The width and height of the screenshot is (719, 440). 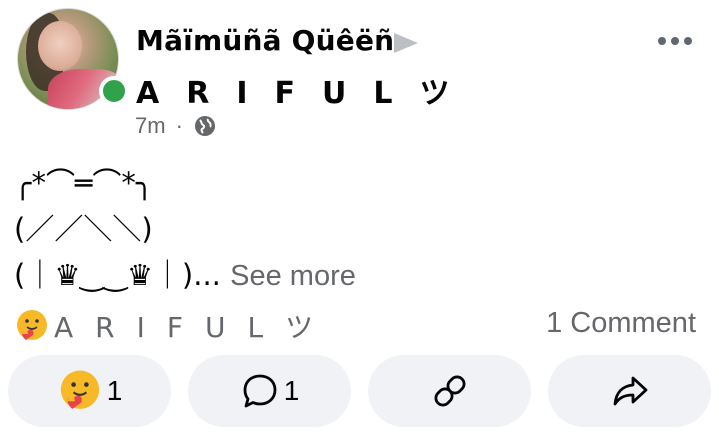 I want to click on post-time: 7m, so click(x=150, y=126).